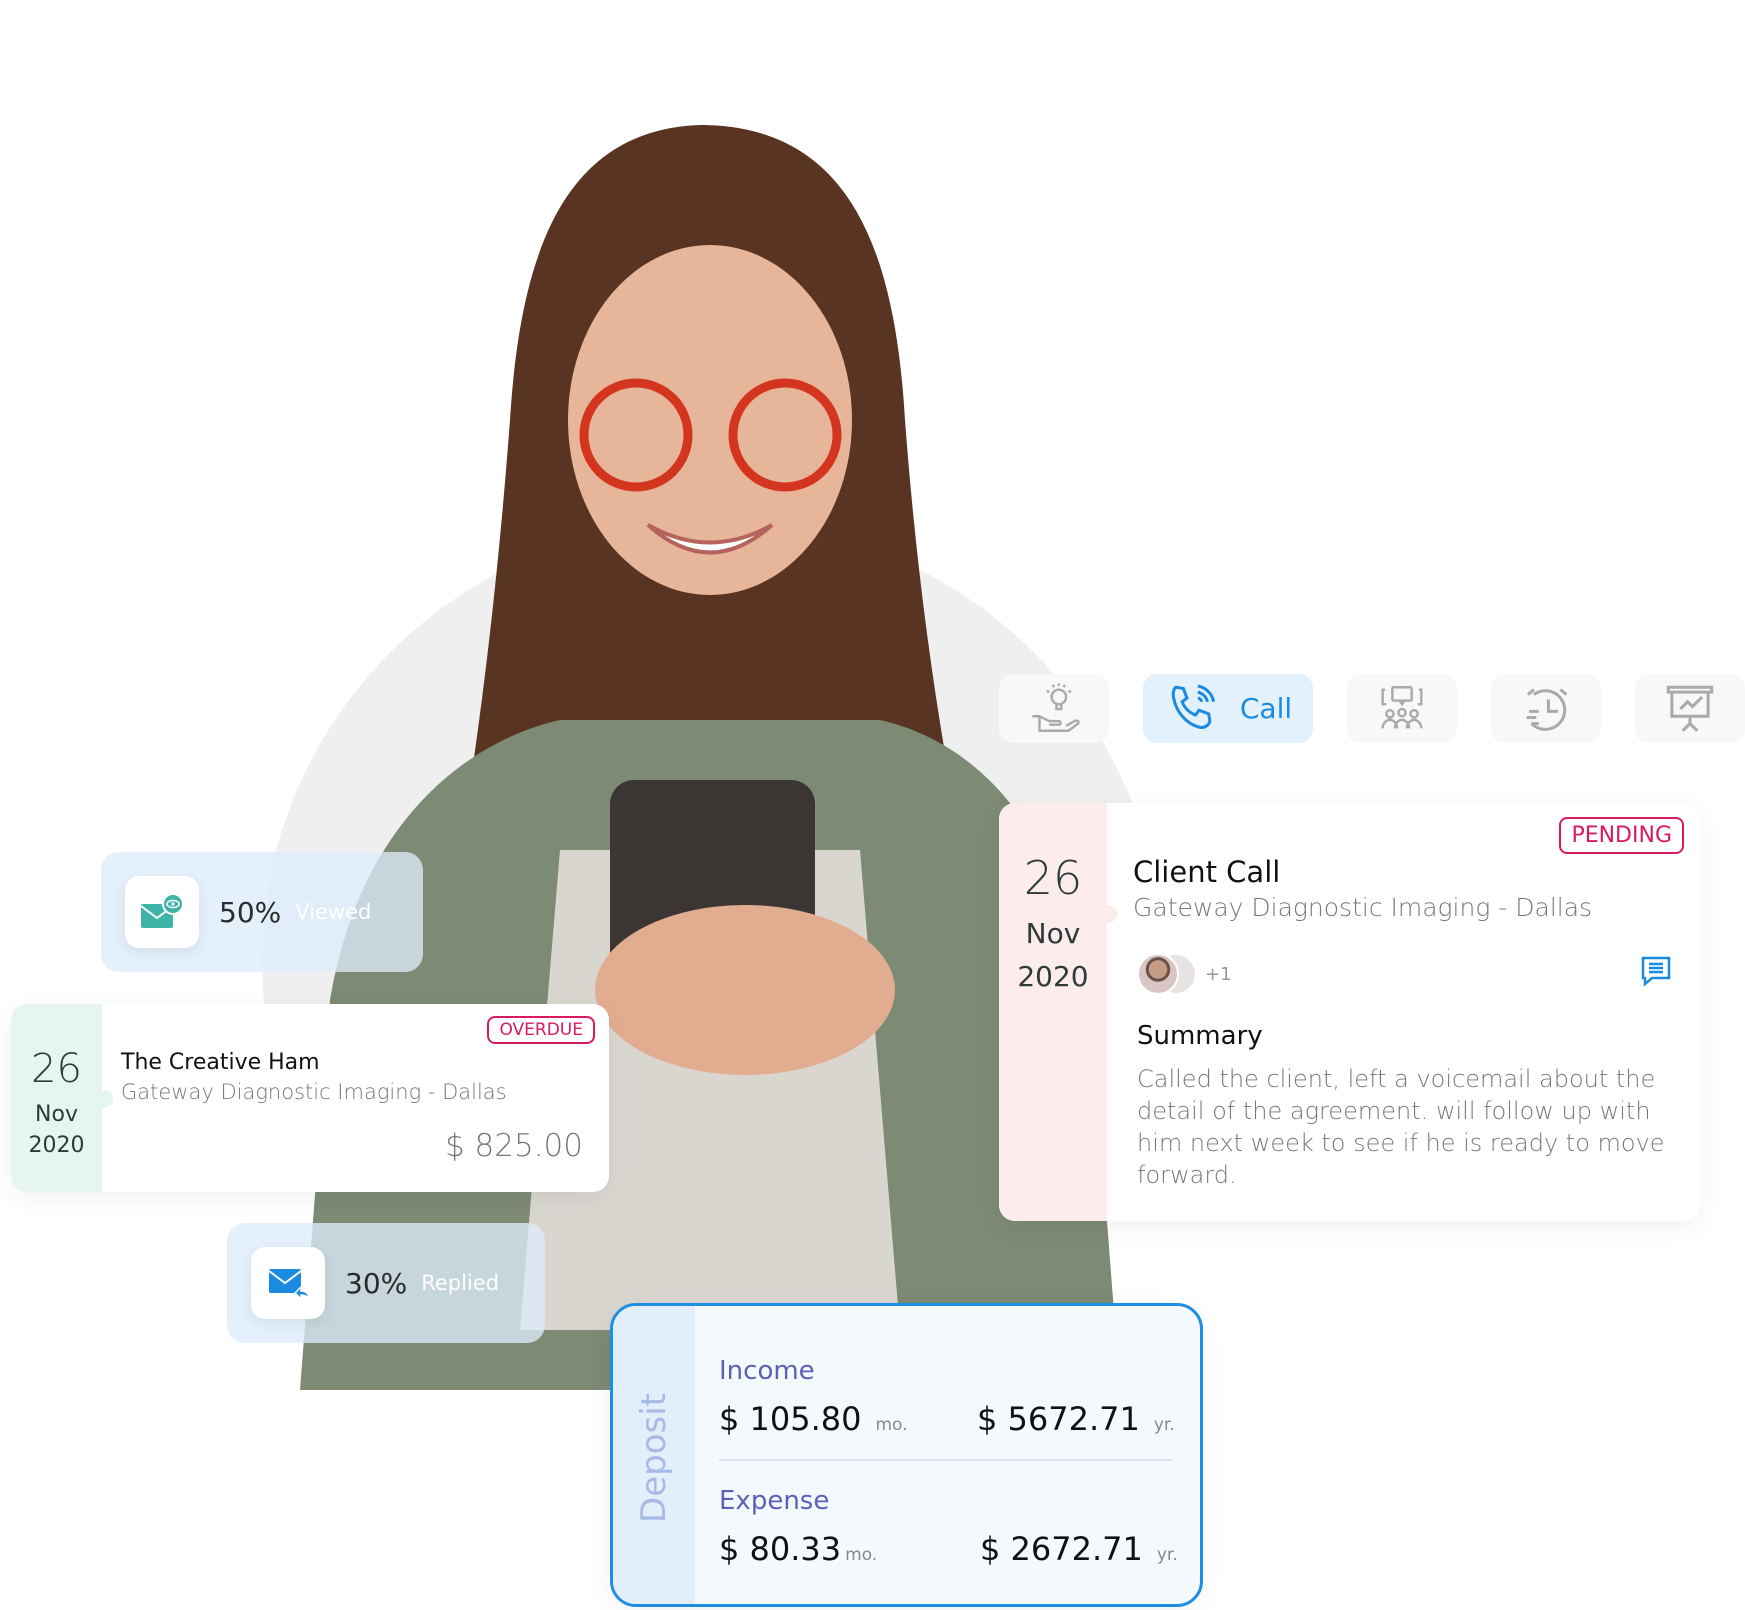 The width and height of the screenshot is (1745, 1610). What do you see at coordinates (1266, 708) in the screenshot?
I see `call-label: Call` at bounding box center [1266, 708].